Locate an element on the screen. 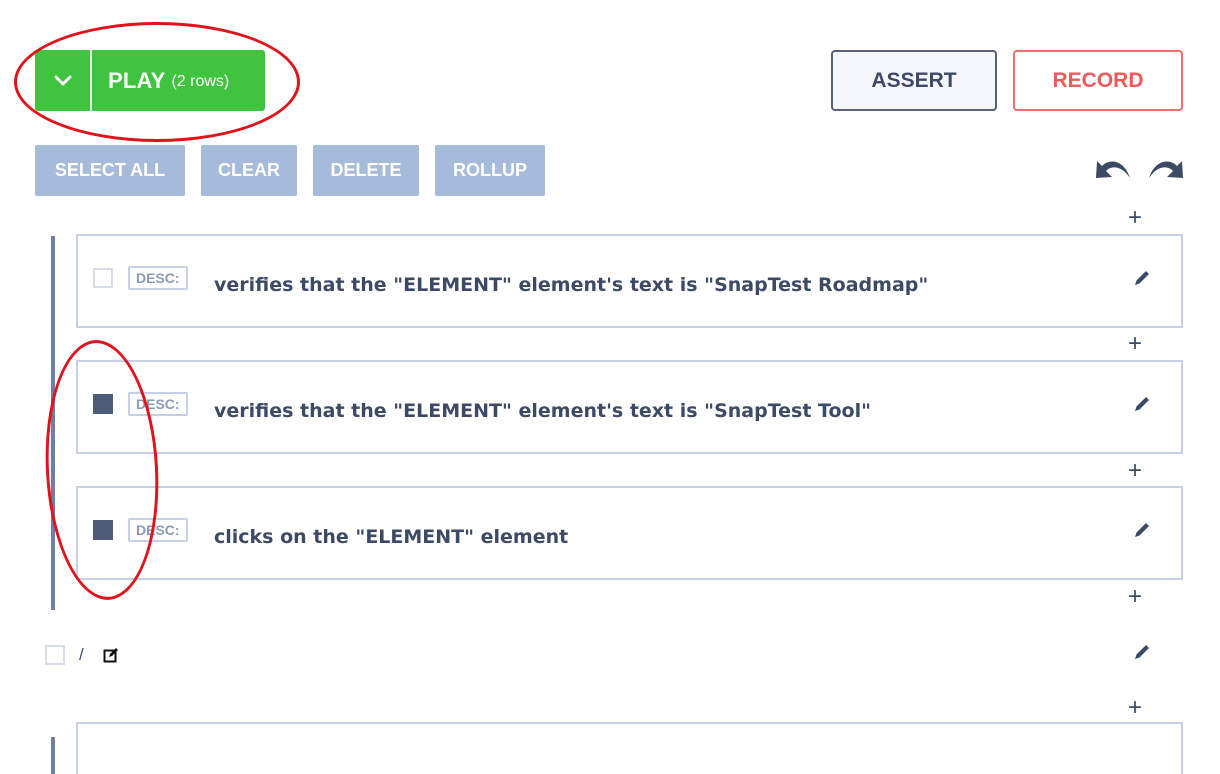  edit-icon is located at coordinates (111, 655).